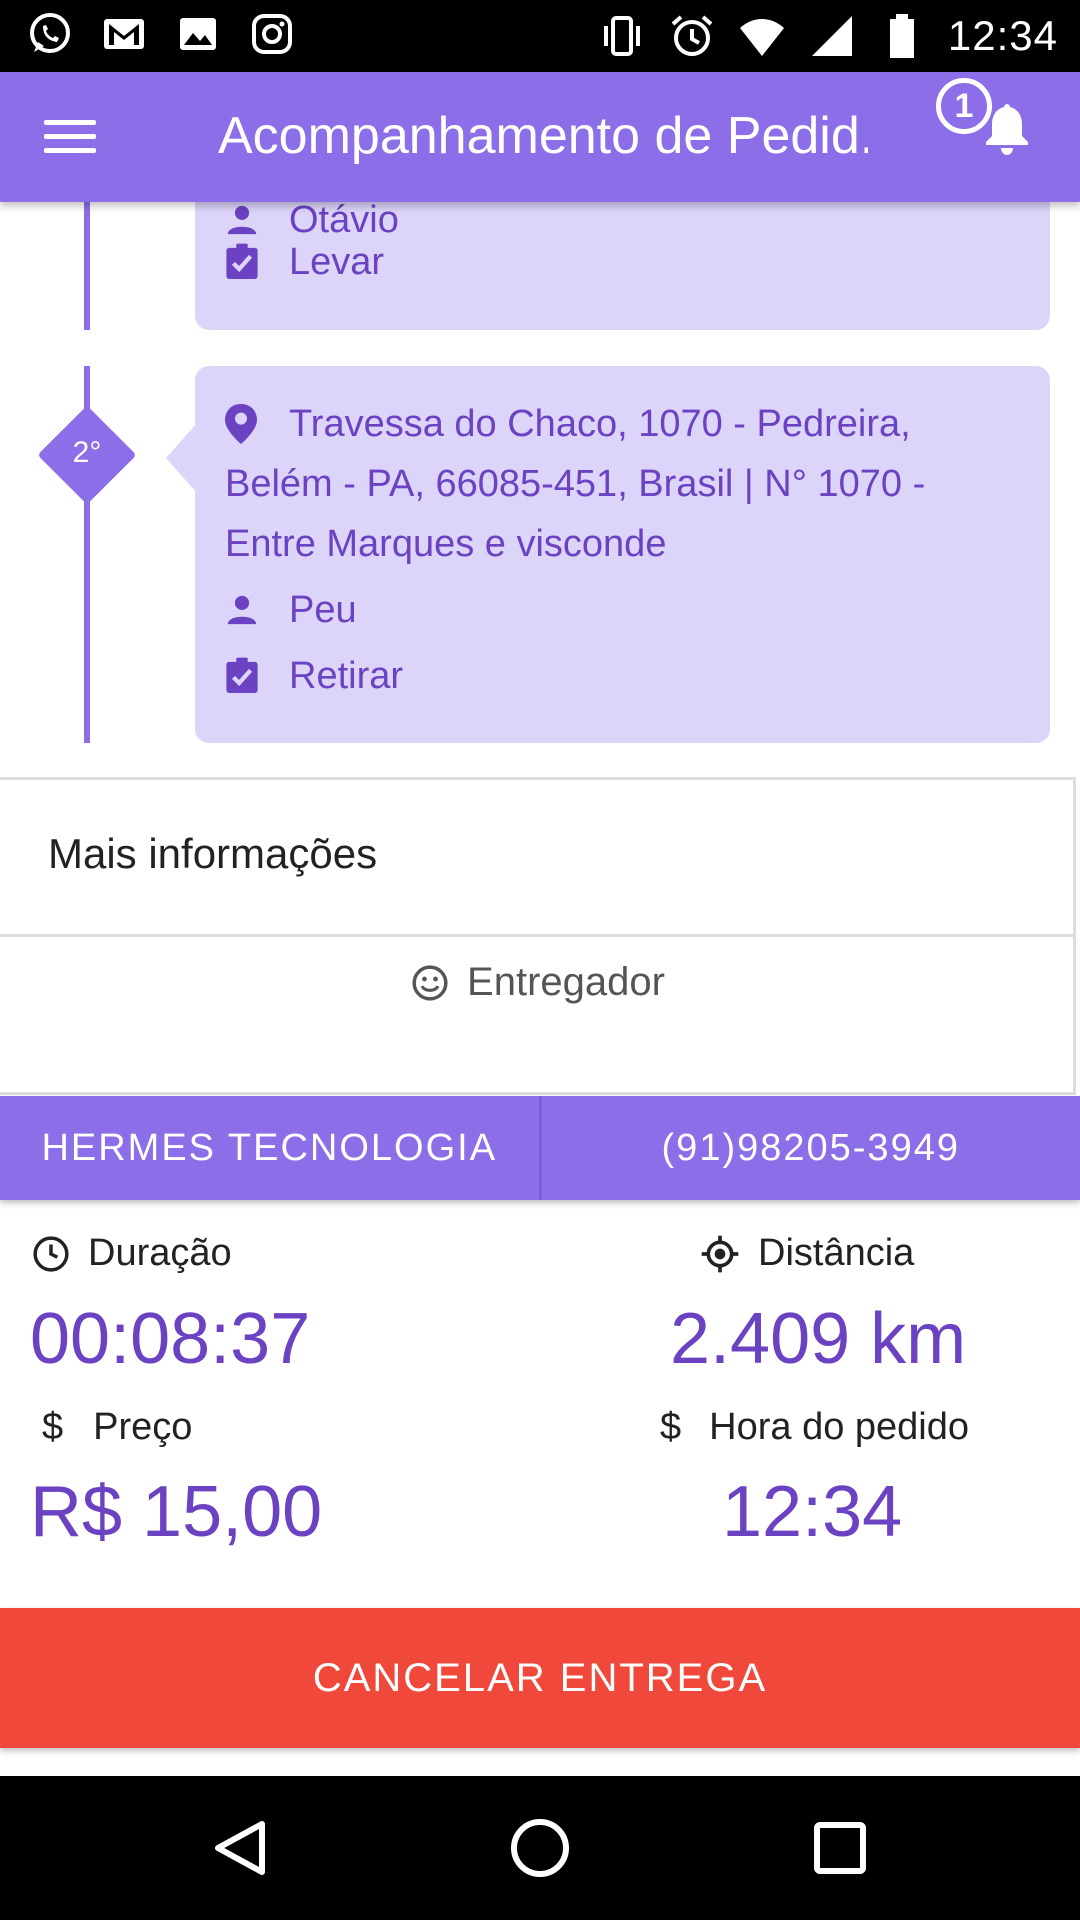 Image resolution: width=1080 pixels, height=1920 pixels. I want to click on location-pin-icon, so click(247, 424).